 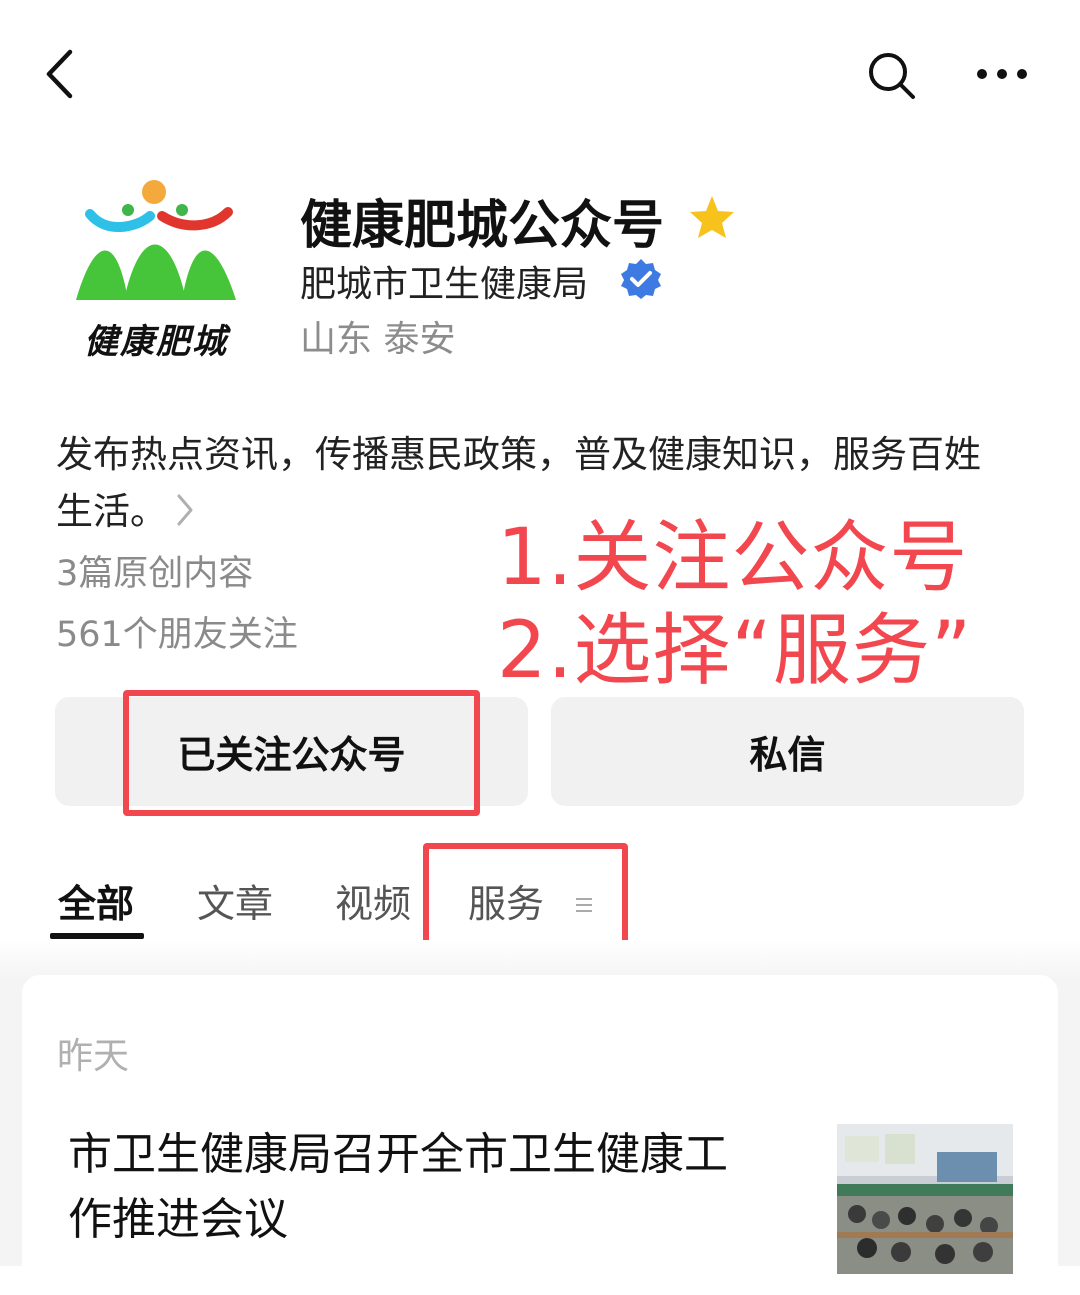 I want to click on article-title-line2: 作推进会议, so click(x=178, y=1215).